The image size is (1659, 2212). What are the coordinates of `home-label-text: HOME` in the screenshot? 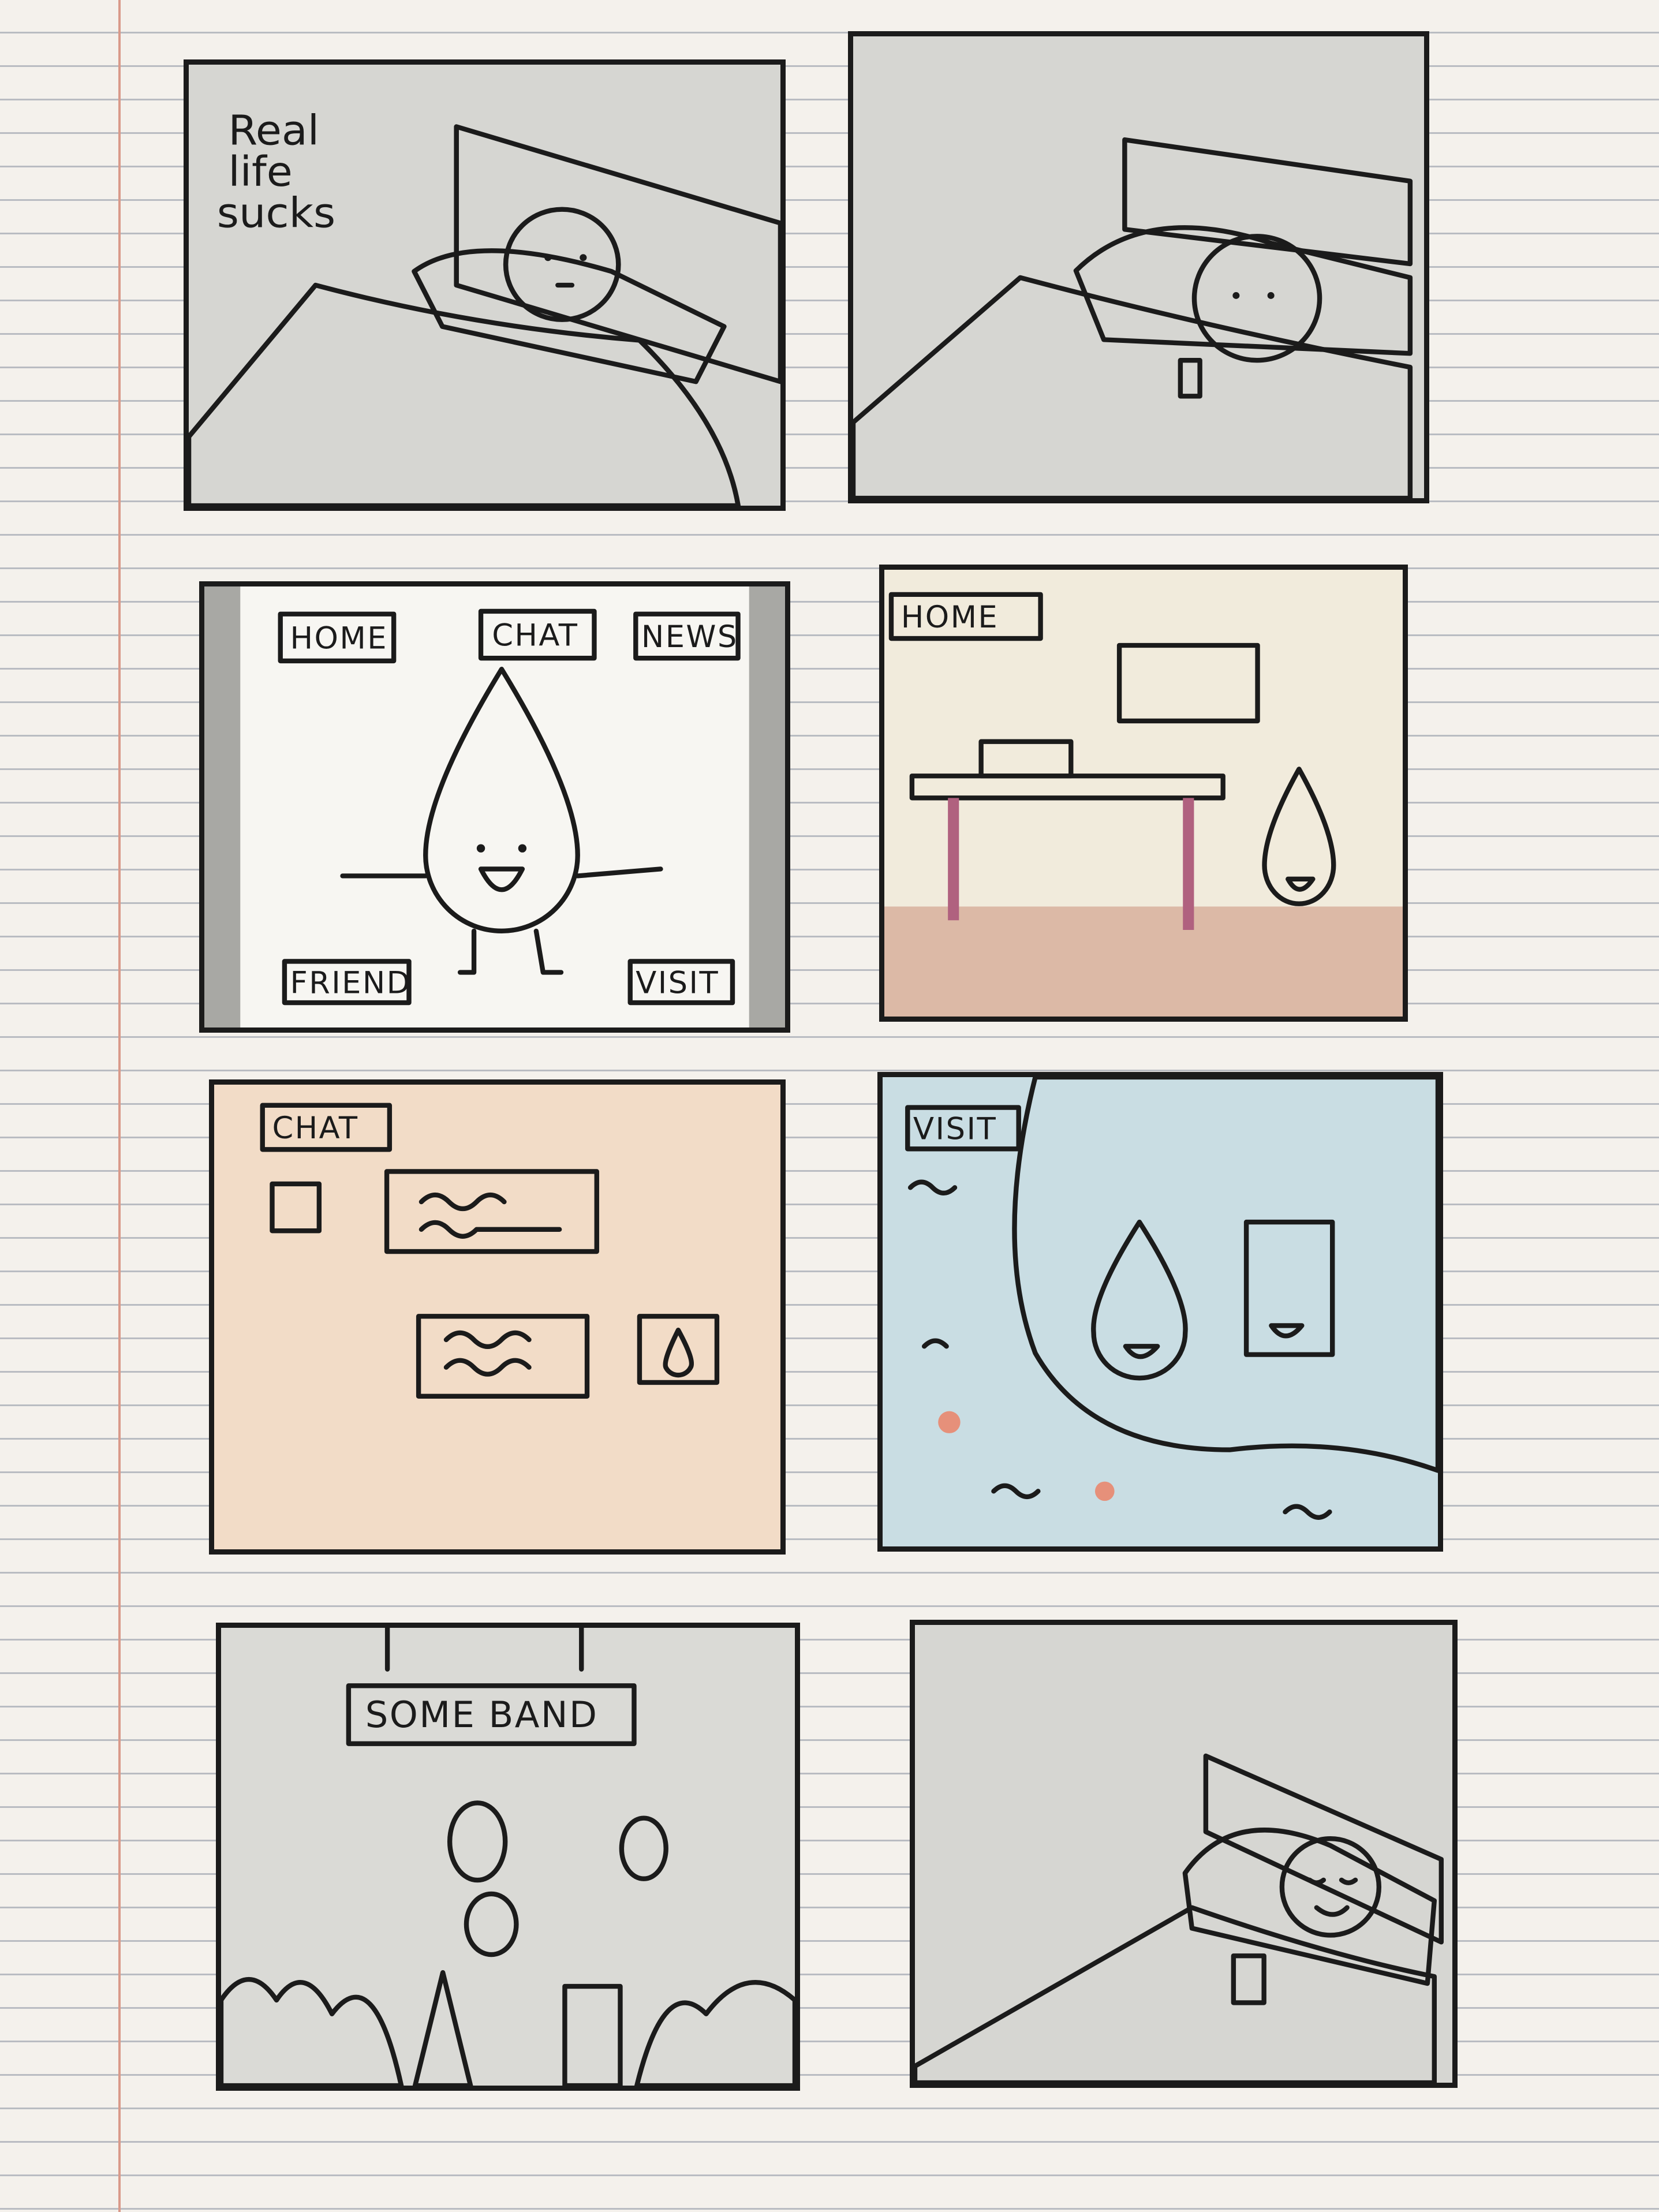 It's located at (950, 618).